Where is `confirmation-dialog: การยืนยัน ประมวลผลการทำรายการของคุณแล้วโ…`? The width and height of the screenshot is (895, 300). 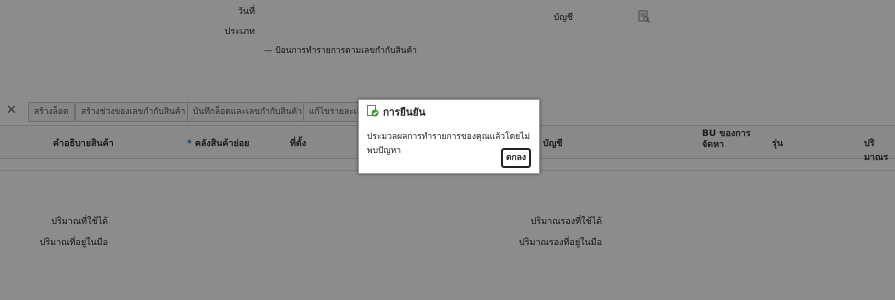
confirmation-dialog: การยืนยัน ประมวลผลการทำรายการของคุณแล้วโ… is located at coordinates (449, 136).